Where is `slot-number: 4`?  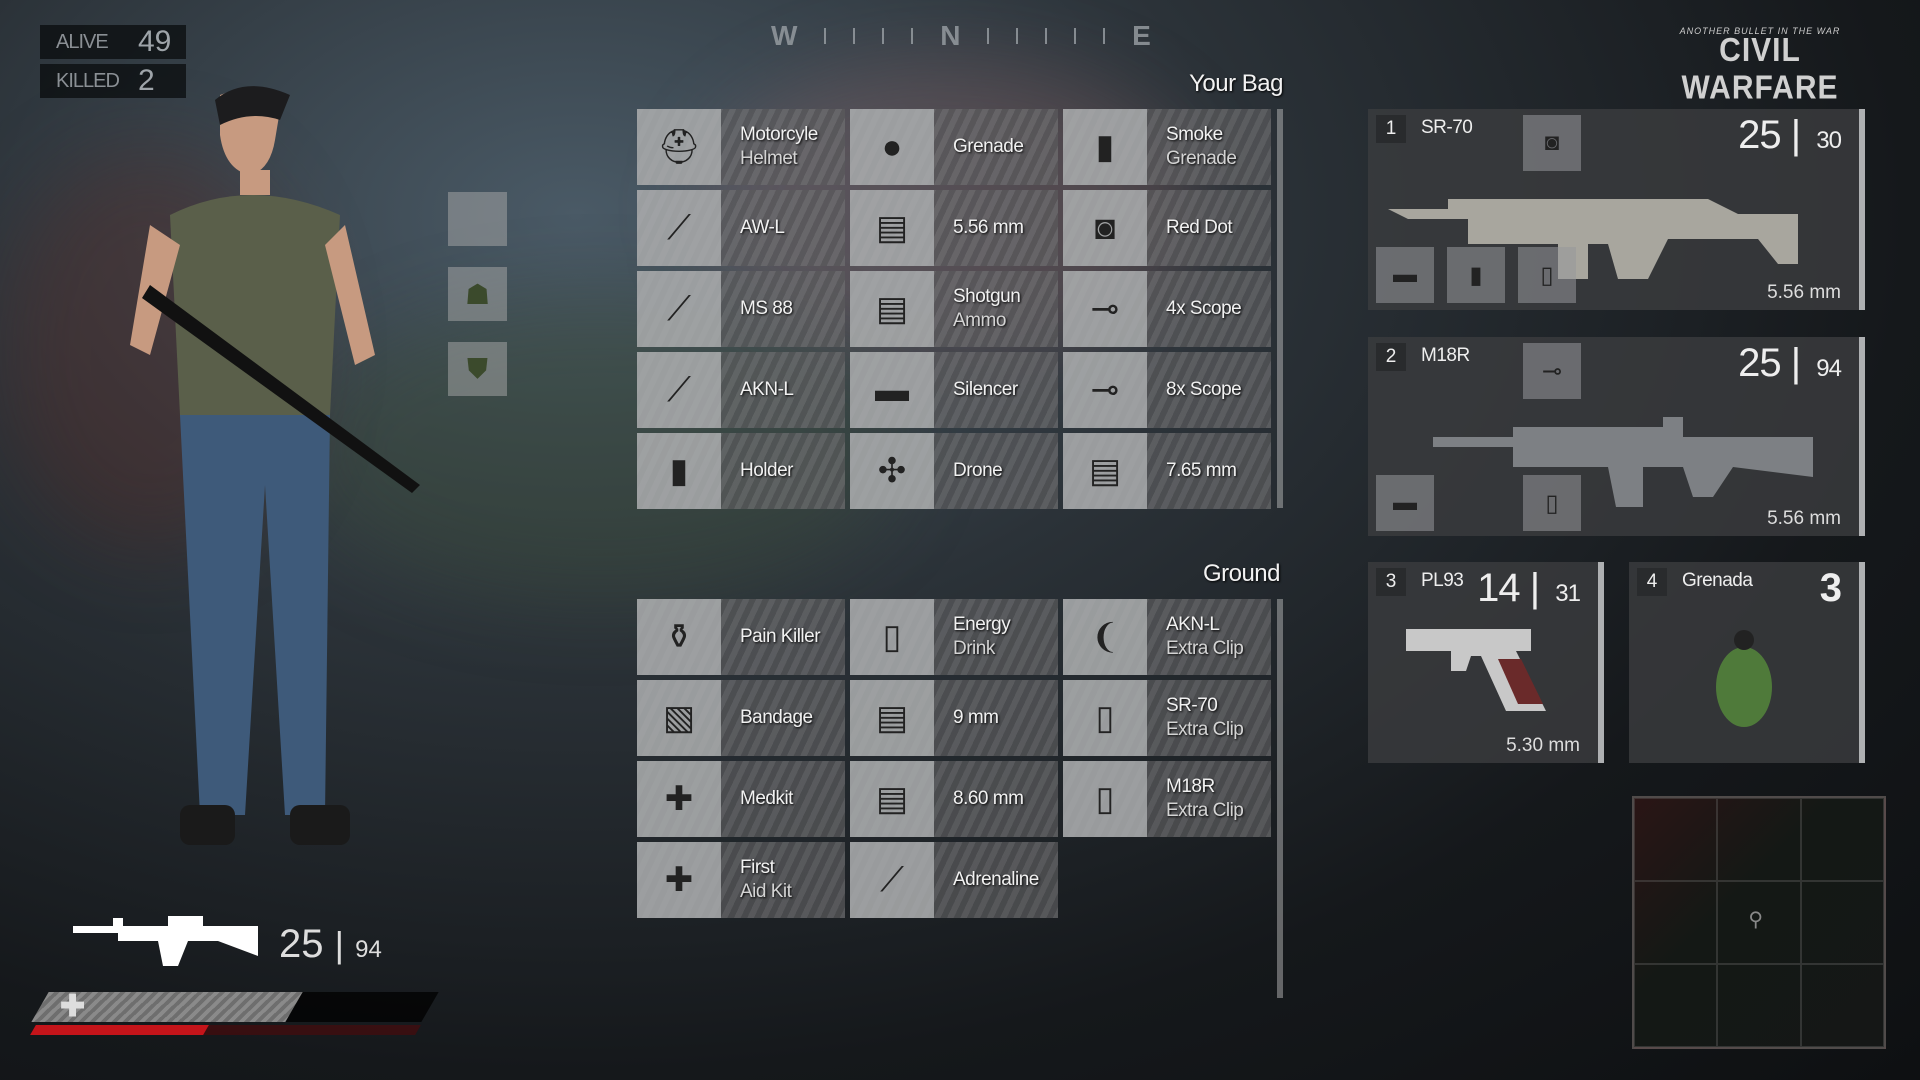
slot-number: 4 is located at coordinates (1652, 582).